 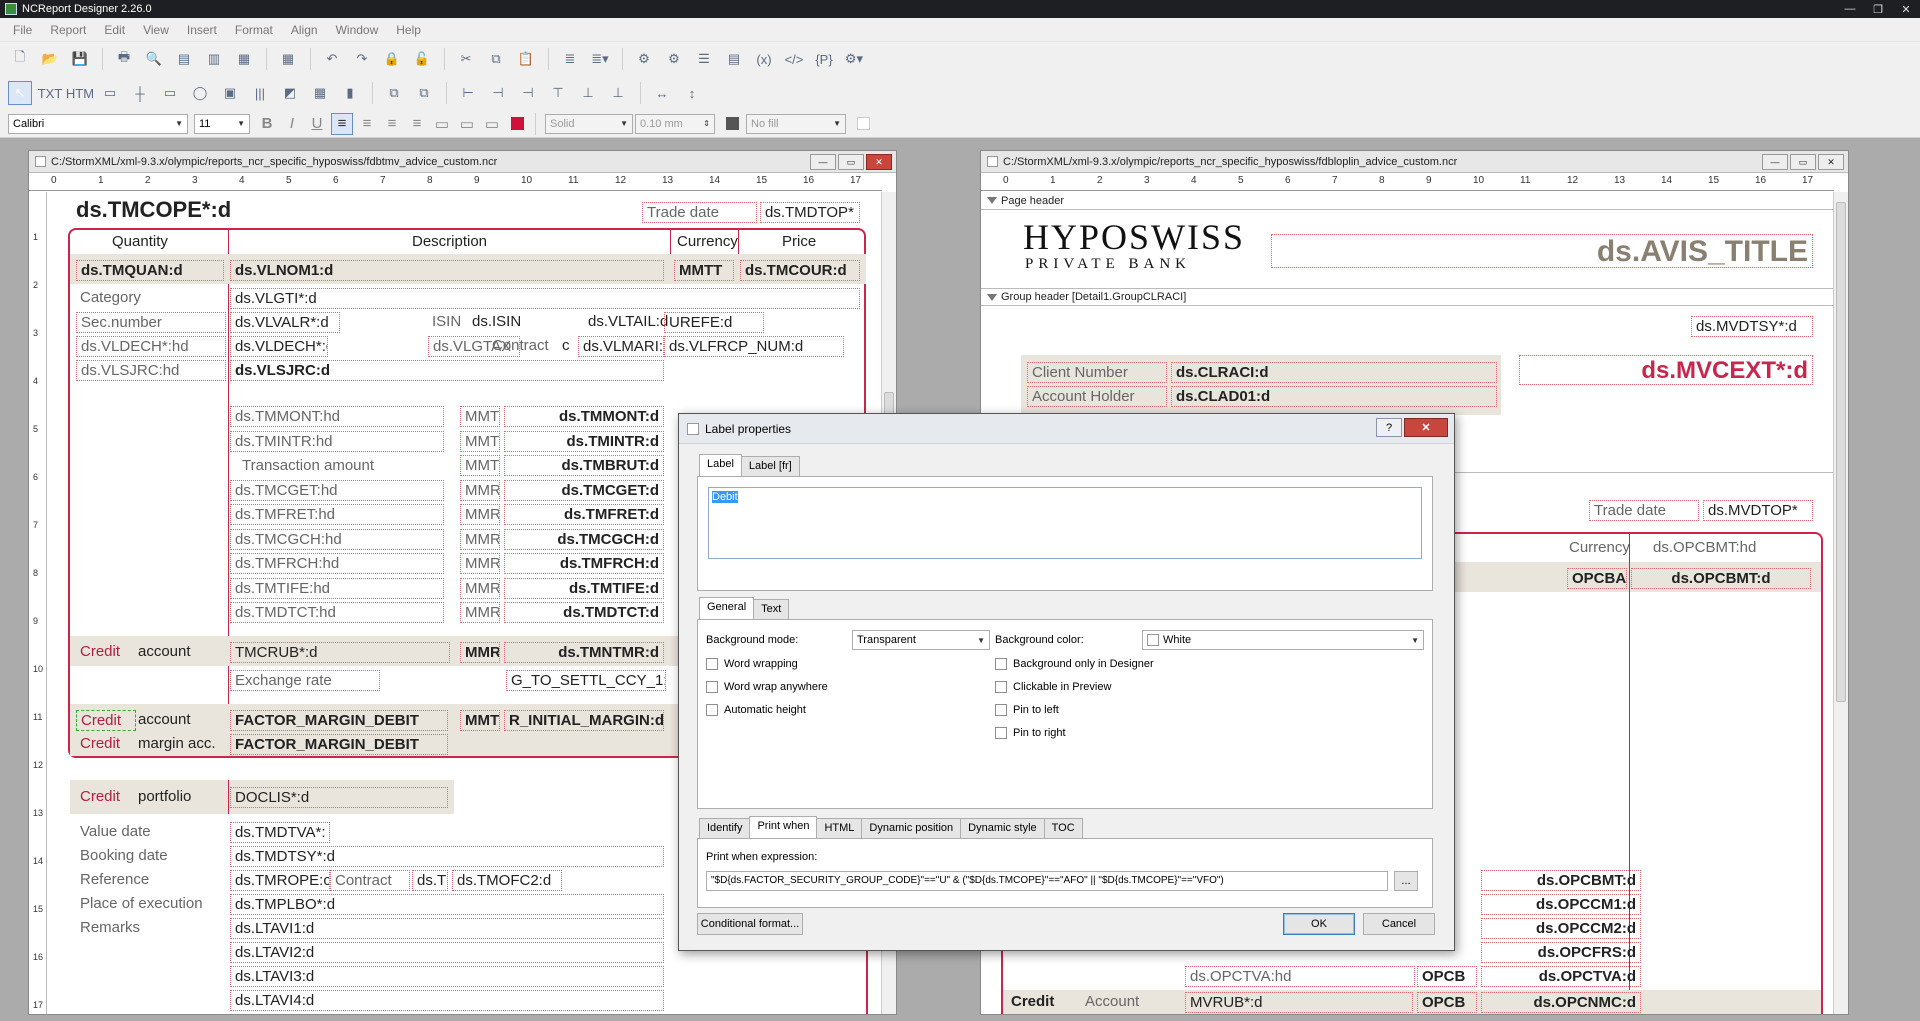 What do you see at coordinates (1561, 1002) in the screenshot?
I see `field-opcncm: ds.OPCNMC:d` at bounding box center [1561, 1002].